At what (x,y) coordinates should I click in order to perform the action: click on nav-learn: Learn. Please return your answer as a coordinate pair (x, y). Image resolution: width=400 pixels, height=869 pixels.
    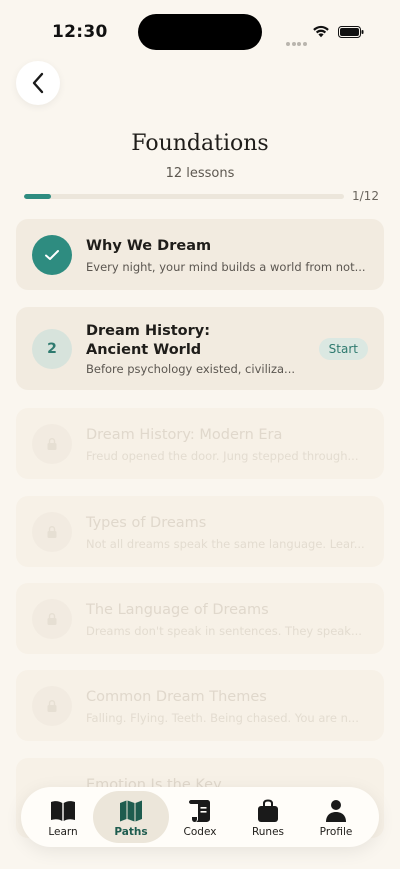
    Looking at the image, I should click on (63, 817).